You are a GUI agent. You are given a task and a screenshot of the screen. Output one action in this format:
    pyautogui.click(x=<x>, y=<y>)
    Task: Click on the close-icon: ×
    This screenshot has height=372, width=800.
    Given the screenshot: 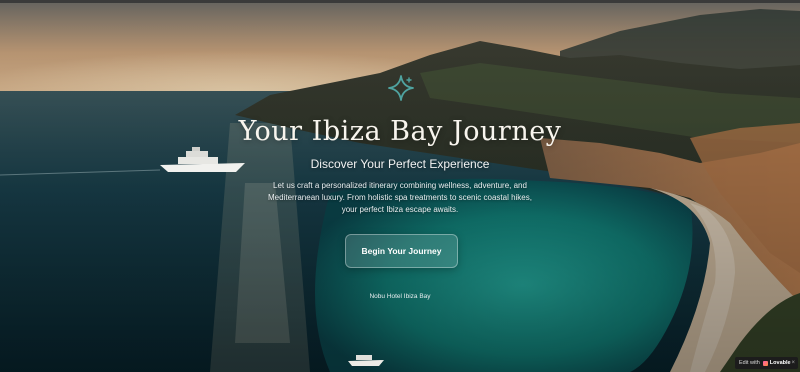 What is the action you would take?
    pyautogui.click(x=793, y=363)
    